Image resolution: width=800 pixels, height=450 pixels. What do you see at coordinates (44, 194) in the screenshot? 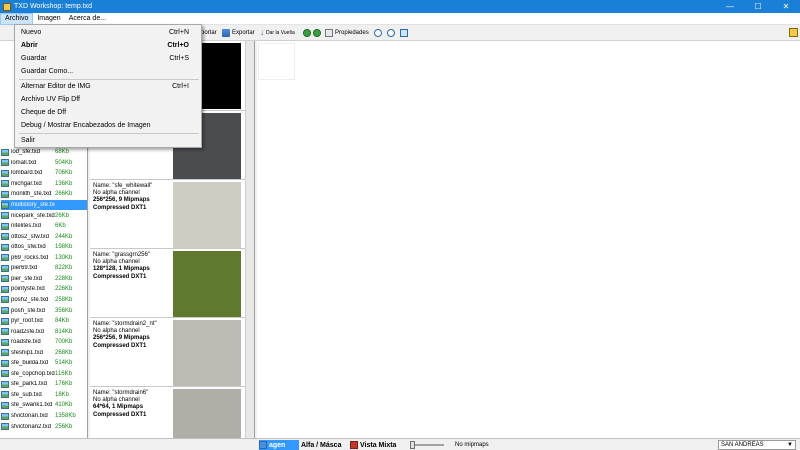
I see `file-list-item: monlith_sfe.txd 266Kb` at bounding box center [44, 194].